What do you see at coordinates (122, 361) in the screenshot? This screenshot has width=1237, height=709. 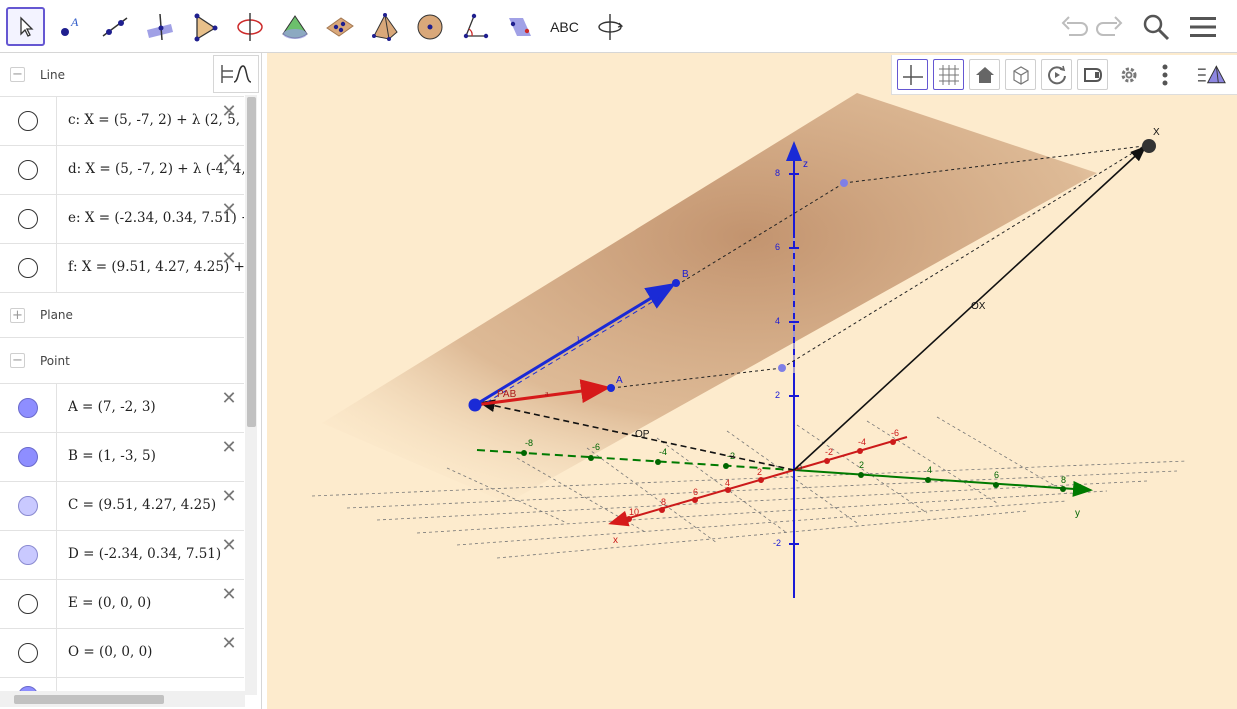 I see `group-header-point: − Point` at bounding box center [122, 361].